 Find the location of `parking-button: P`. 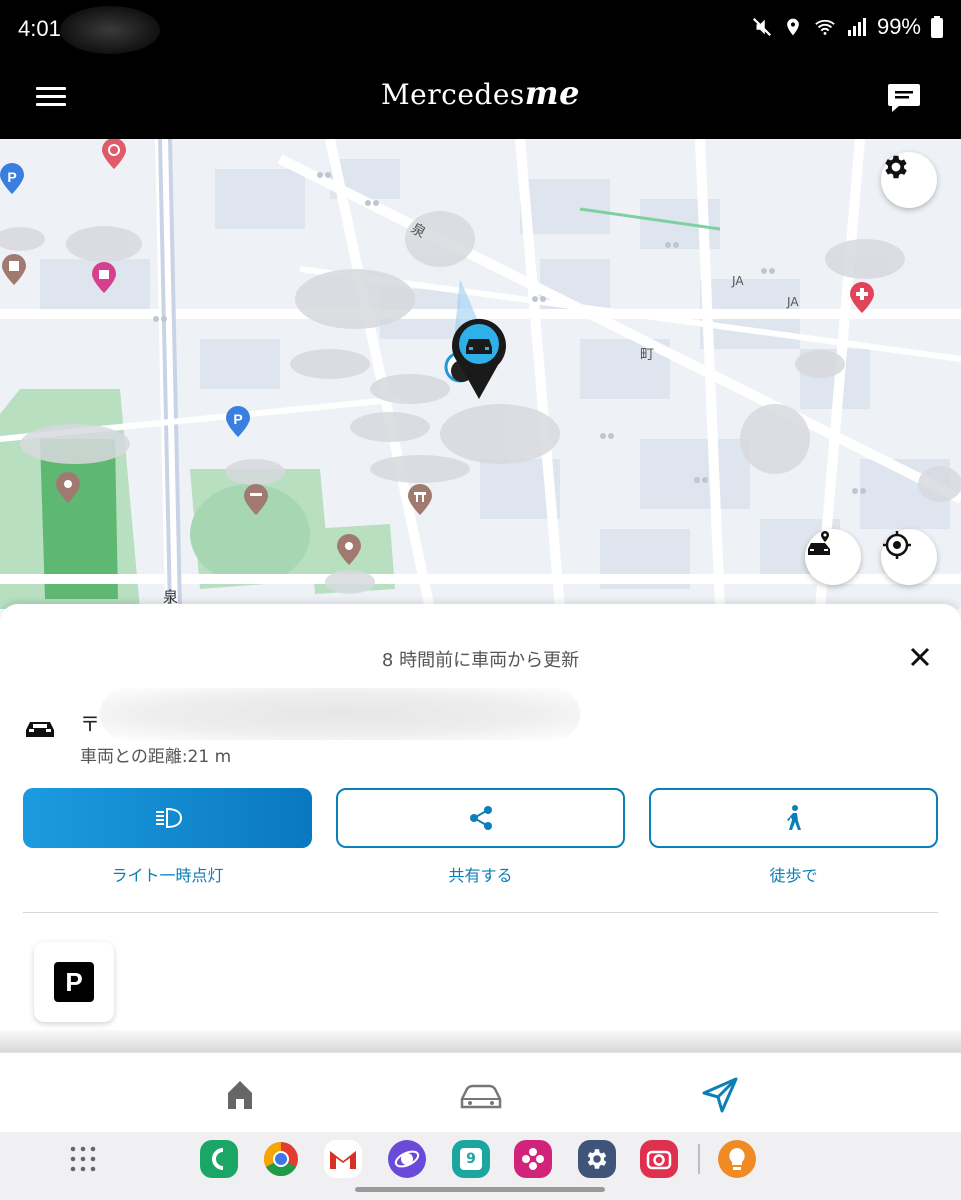

parking-button: P is located at coordinates (74, 982).